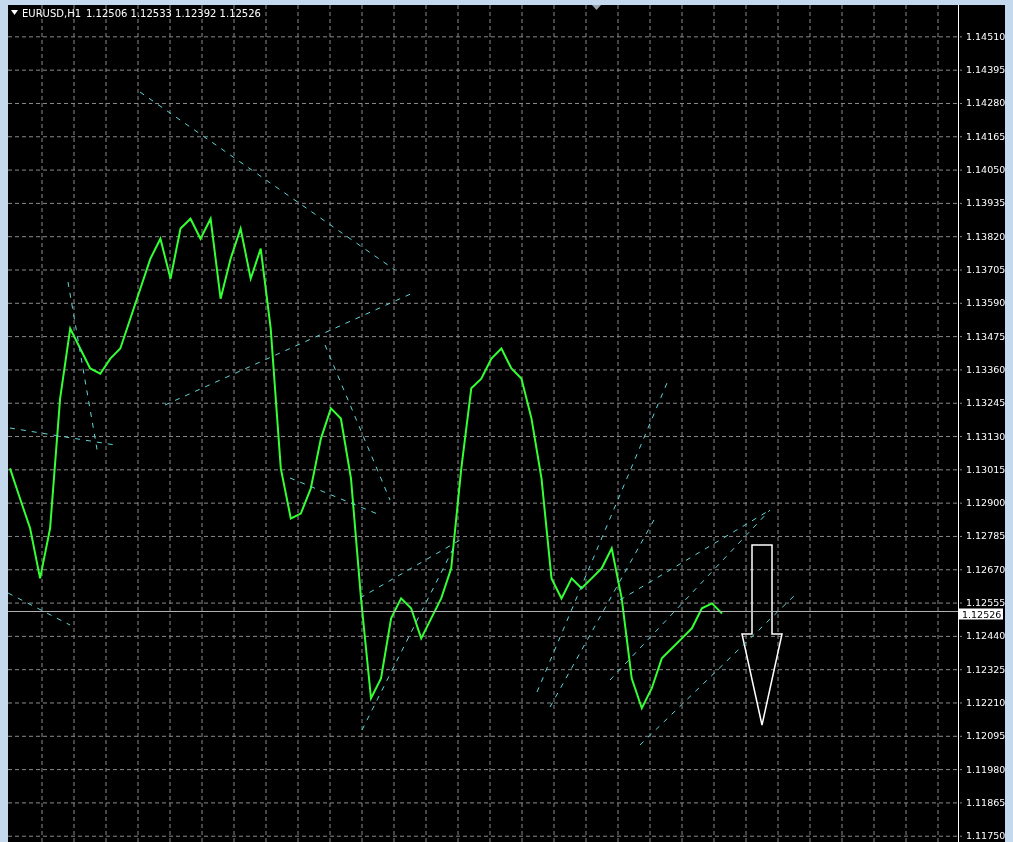  What do you see at coordinates (986, 702) in the screenshot?
I see `axis-label: 1.12210` at bounding box center [986, 702].